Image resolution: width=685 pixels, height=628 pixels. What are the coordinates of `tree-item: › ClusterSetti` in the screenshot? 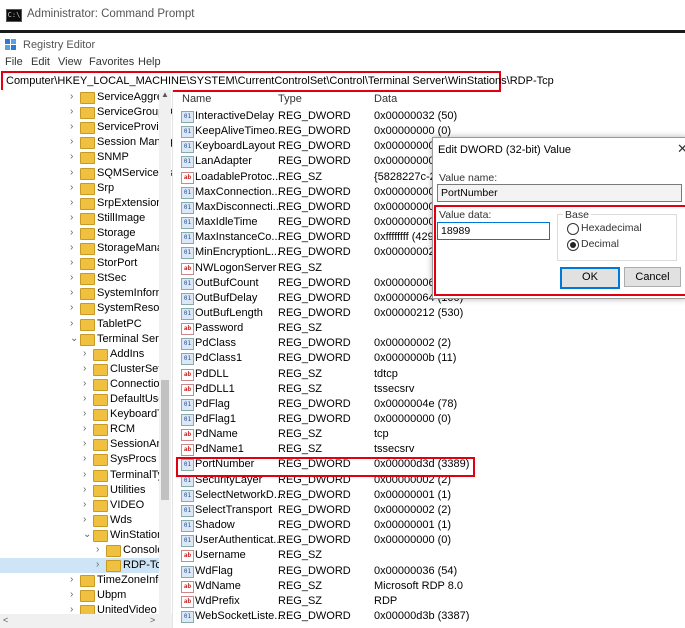 It's located at (83, 369).